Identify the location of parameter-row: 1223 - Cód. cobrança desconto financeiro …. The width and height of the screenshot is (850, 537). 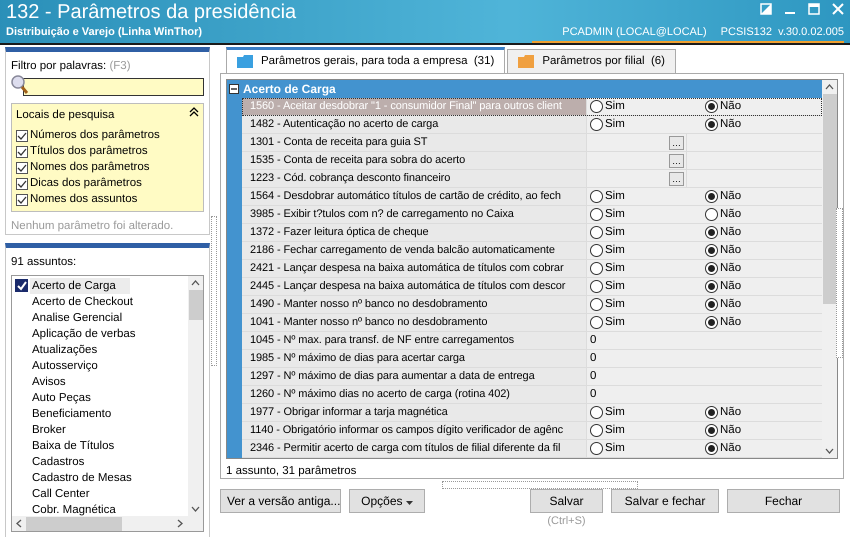
(532, 179).